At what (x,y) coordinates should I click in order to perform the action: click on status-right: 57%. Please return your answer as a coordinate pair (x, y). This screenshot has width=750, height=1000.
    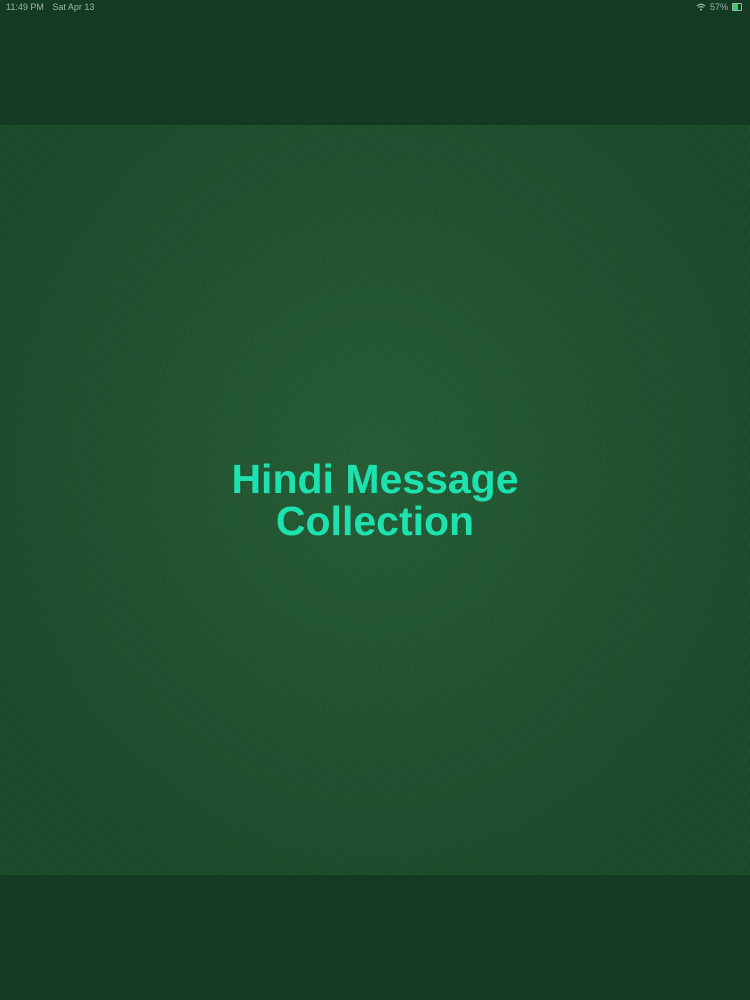
    Looking at the image, I should click on (719, 7).